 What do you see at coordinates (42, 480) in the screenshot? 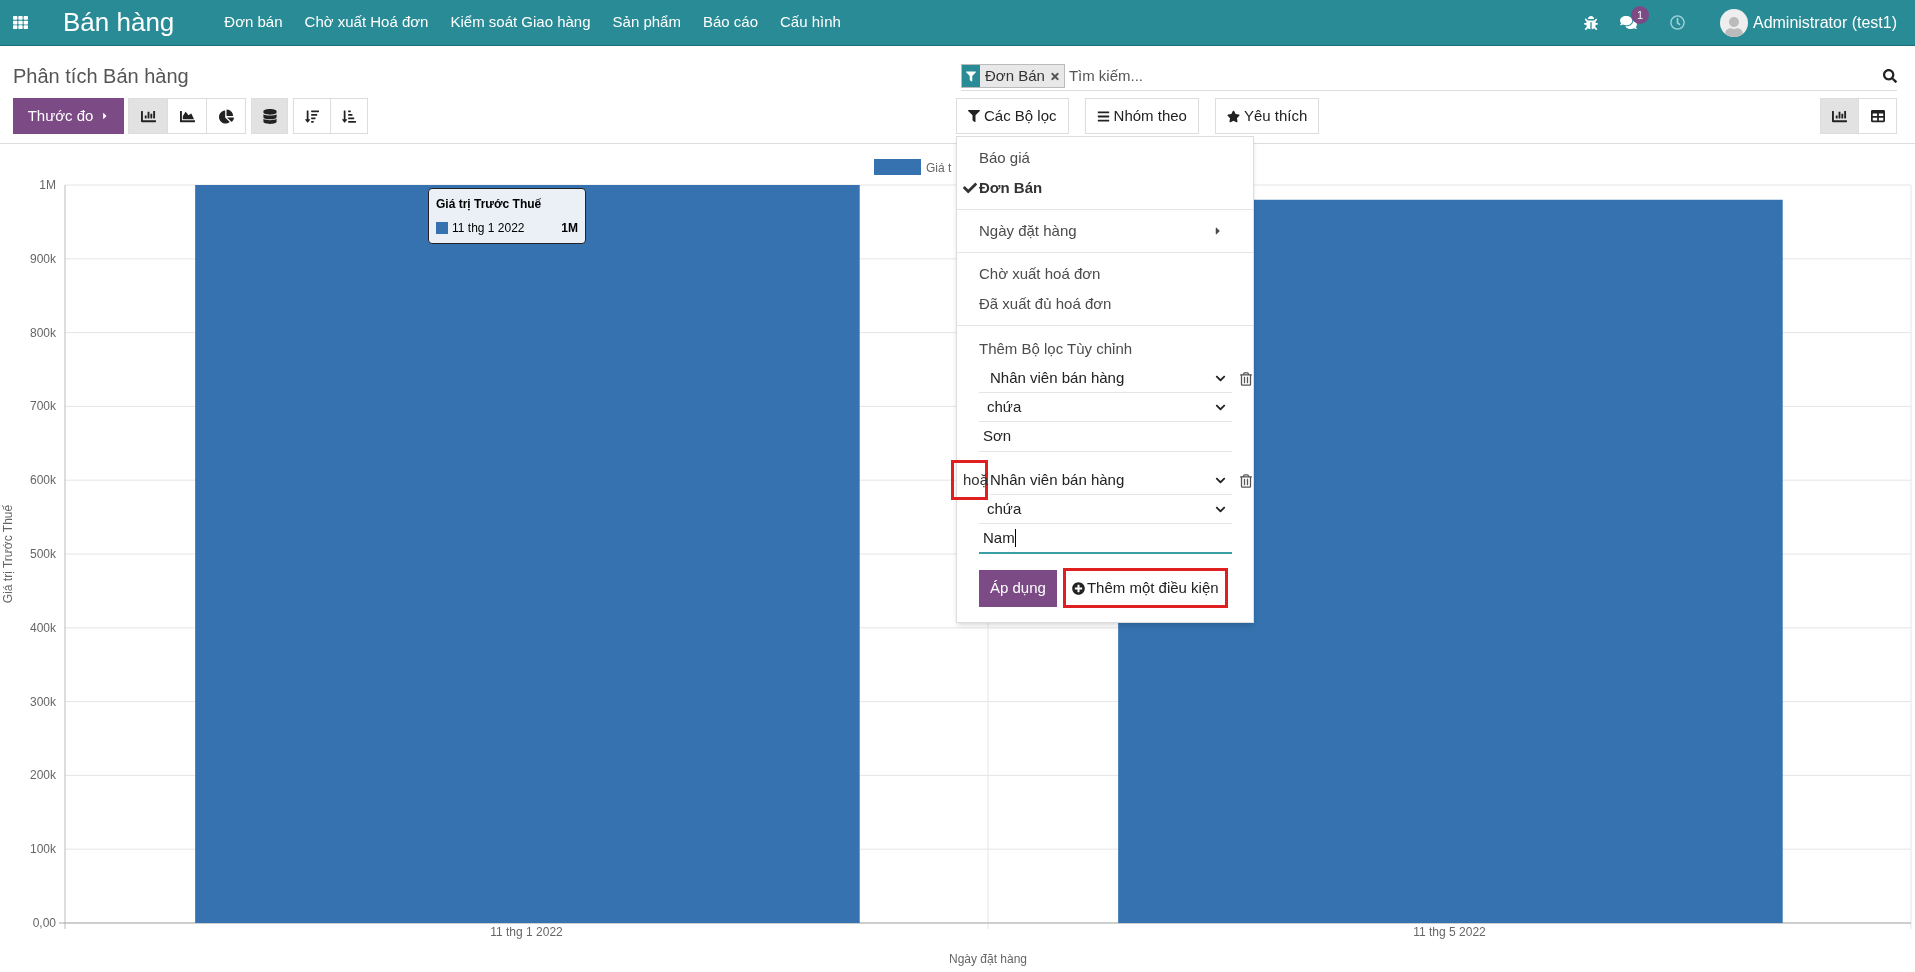
I see `y-tick-label: 600k` at bounding box center [42, 480].